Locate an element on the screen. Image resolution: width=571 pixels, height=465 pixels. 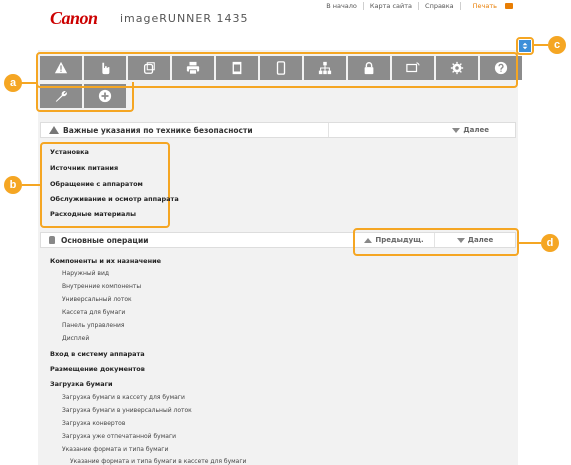
safety-title-text: Важные указания по технике безопасности is located at coordinates (158, 130).